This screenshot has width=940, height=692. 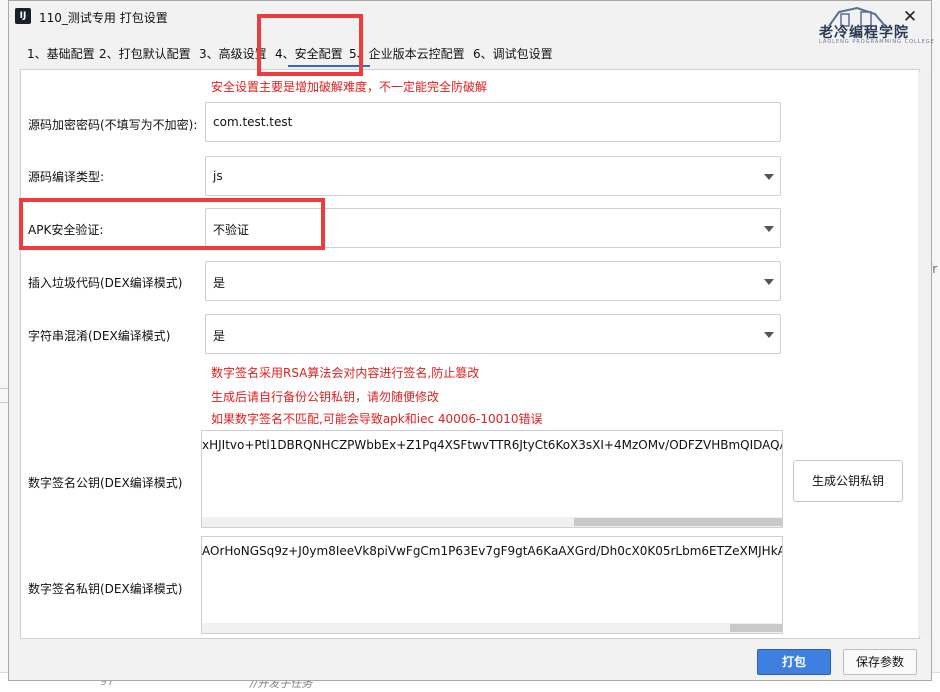 What do you see at coordinates (145, 53) in the screenshot?
I see `tab-default-pack-config: 2、打包默认配置` at bounding box center [145, 53].